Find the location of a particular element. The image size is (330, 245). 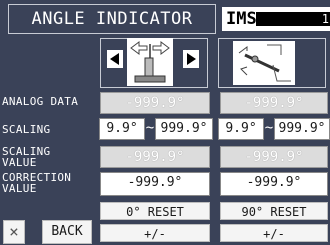

scaling-label: SCALING is located at coordinates (26, 129).